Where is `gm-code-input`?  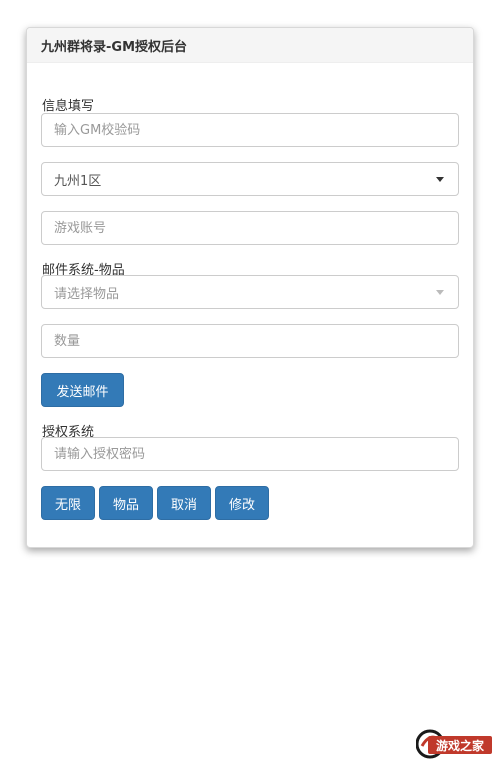
gm-code-input is located at coordinates (250, 130).